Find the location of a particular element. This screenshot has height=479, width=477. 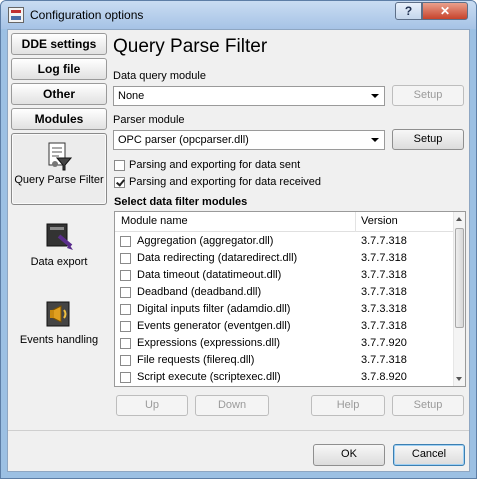

scroll-down-icon is located at coordinates (459, 379).